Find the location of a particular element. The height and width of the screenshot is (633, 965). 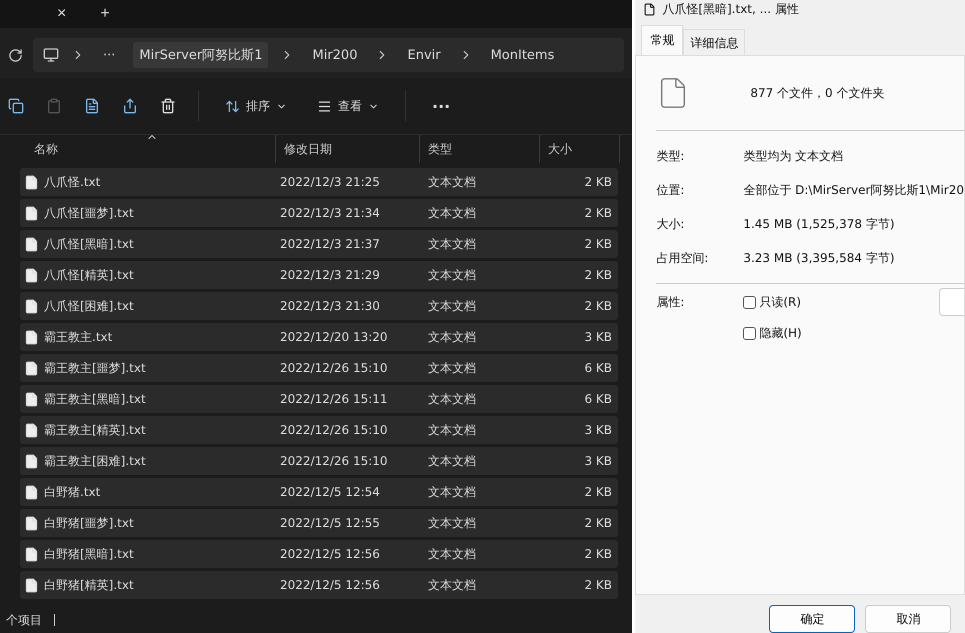

breadcrumb-item: Envir is located at coordinates (424, 55).